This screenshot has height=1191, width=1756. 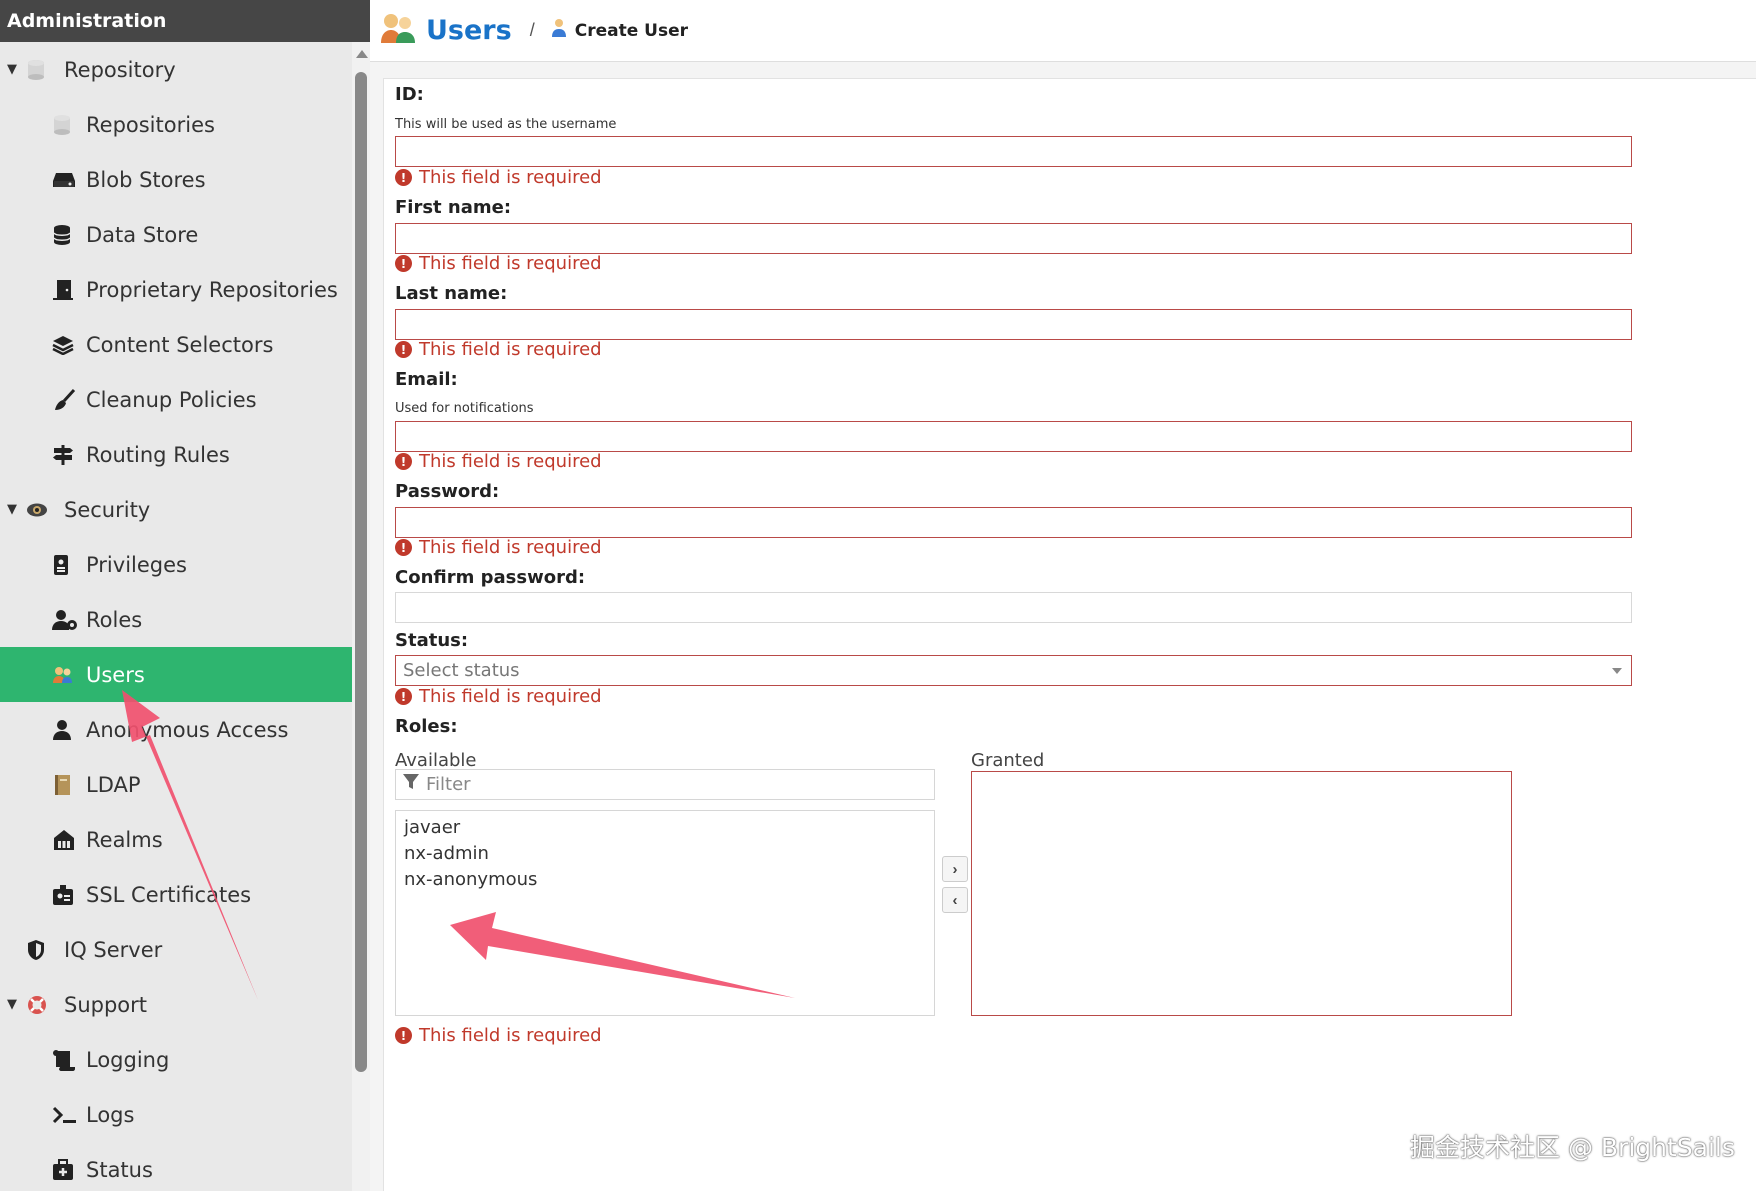 I want to click on sidebar-item-support: ▼ Support, so click(x=176, y=1004).